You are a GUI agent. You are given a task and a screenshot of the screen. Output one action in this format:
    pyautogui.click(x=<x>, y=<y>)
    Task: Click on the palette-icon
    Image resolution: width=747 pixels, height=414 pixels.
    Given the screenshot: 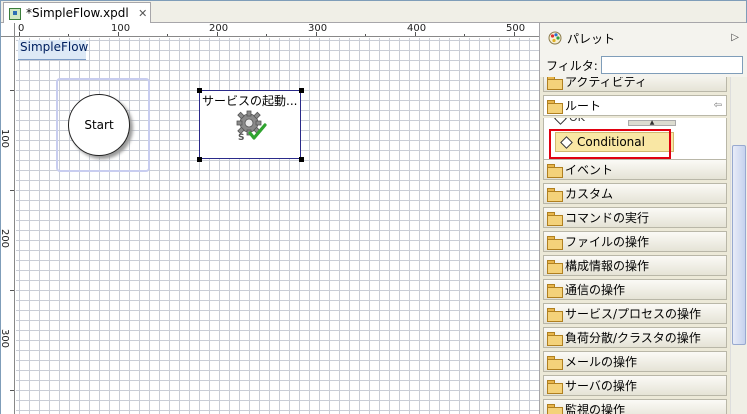 What is the action you would take?
    pyautogui.click(x=555, y=38)
    